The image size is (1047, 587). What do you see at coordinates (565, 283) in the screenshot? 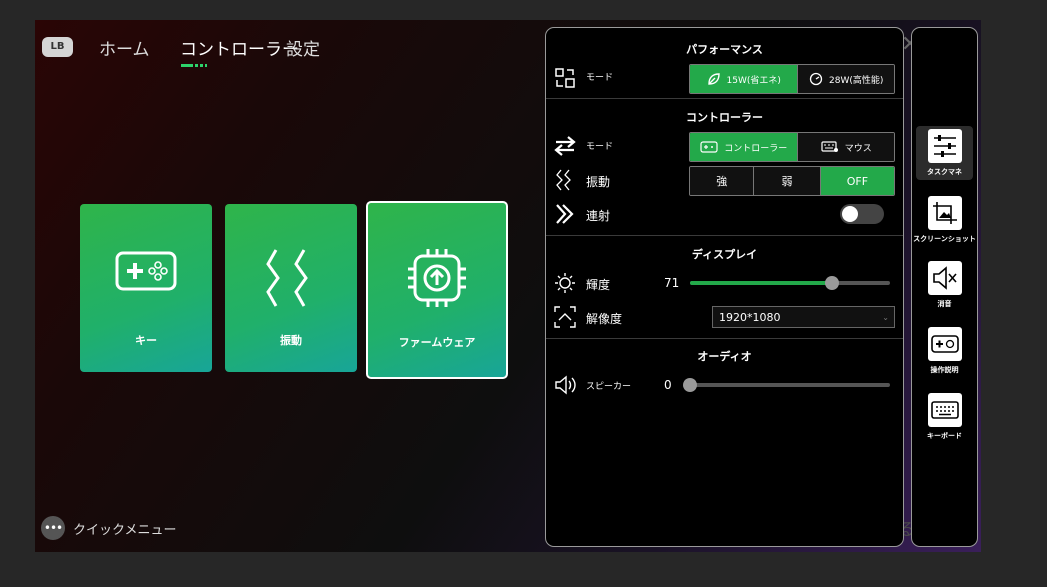
I see `brightness-icon` at bounding box center [565, 283].